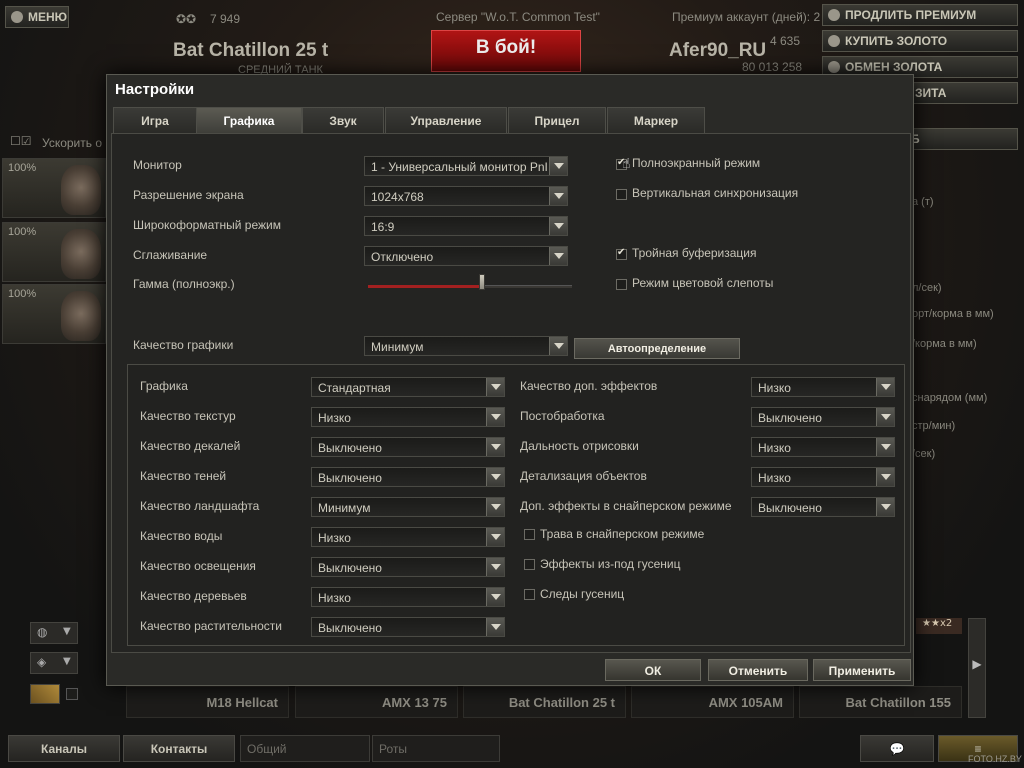  Describe the element at coordinates (157, 165) in the screenshot. I see `monitor-label: Монитор` at that location.